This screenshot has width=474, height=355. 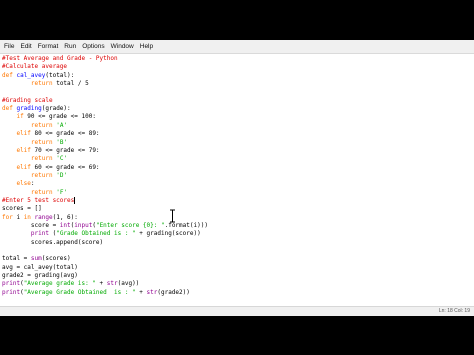 I want to click on code-line: elif 60 <= grade <= 69:, so click(x=51, y=167).